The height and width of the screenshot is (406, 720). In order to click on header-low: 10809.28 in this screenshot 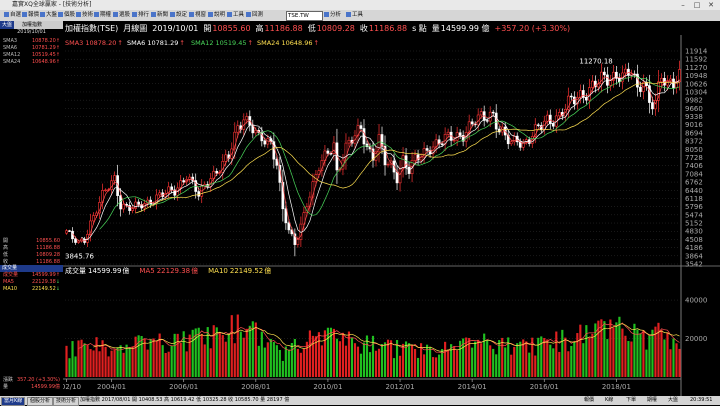, I will do `click(336, 28)`.